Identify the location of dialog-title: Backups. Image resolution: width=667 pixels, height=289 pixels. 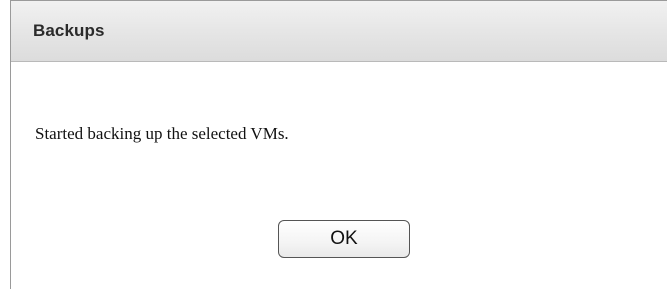
(69, 30).